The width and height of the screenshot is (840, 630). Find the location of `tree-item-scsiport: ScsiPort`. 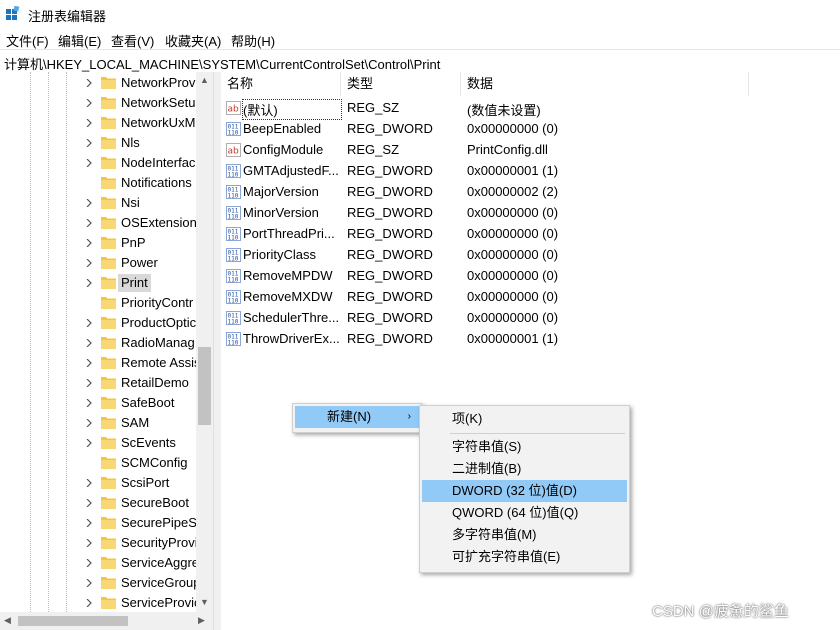

tree-item-scsiport: ScsiPort is located at coordinates (98, 483).